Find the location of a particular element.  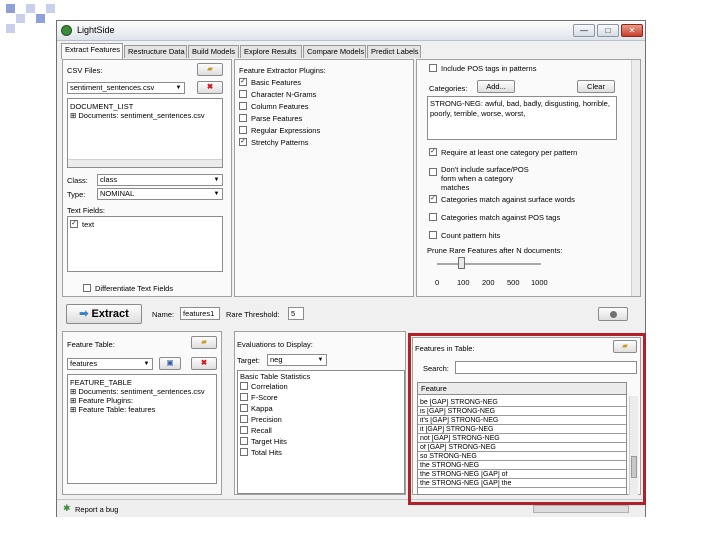

require-category-checkbox: ✓ is located at coordinates (433, 152).